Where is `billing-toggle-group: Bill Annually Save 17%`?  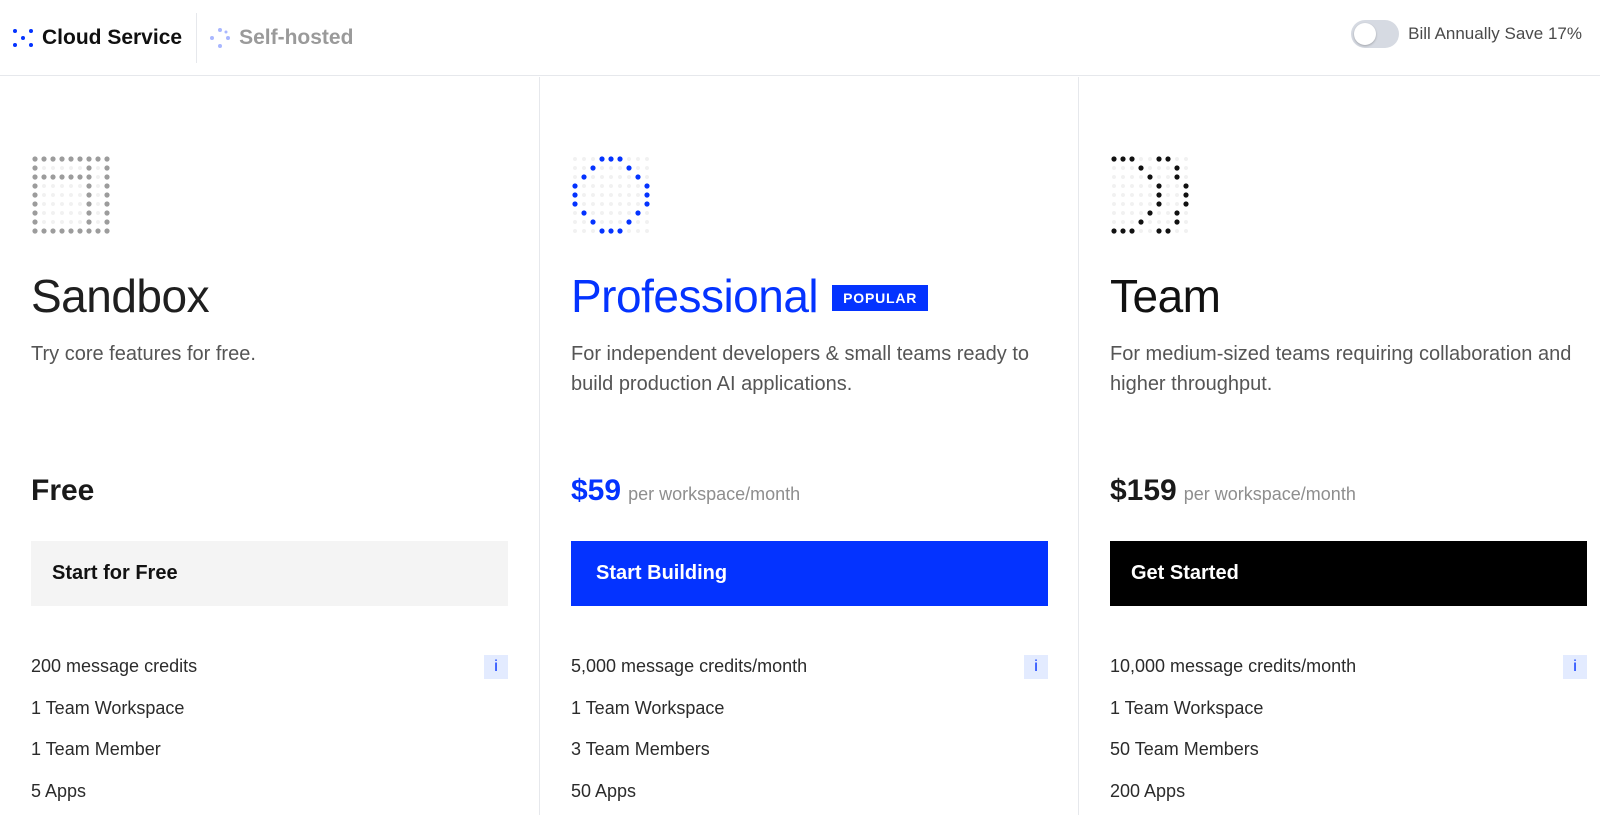
billing-toggle-group: Bill Annually Save 17% is located at coordinates (1466, 34).